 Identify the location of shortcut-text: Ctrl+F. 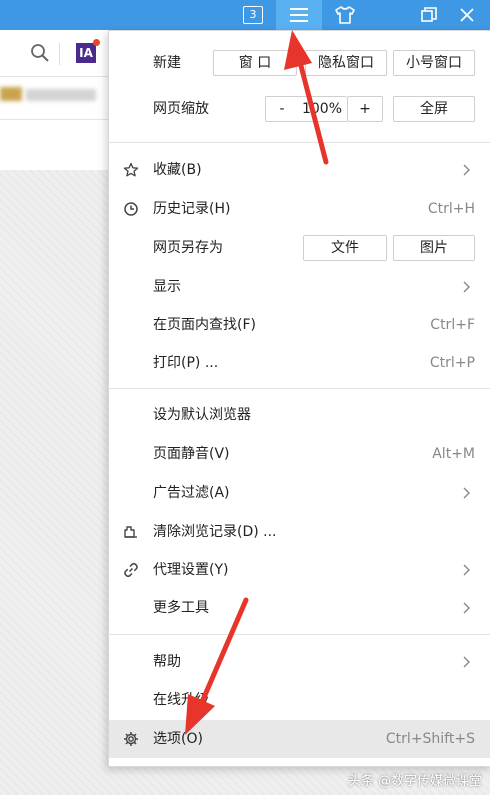
(452, 325).